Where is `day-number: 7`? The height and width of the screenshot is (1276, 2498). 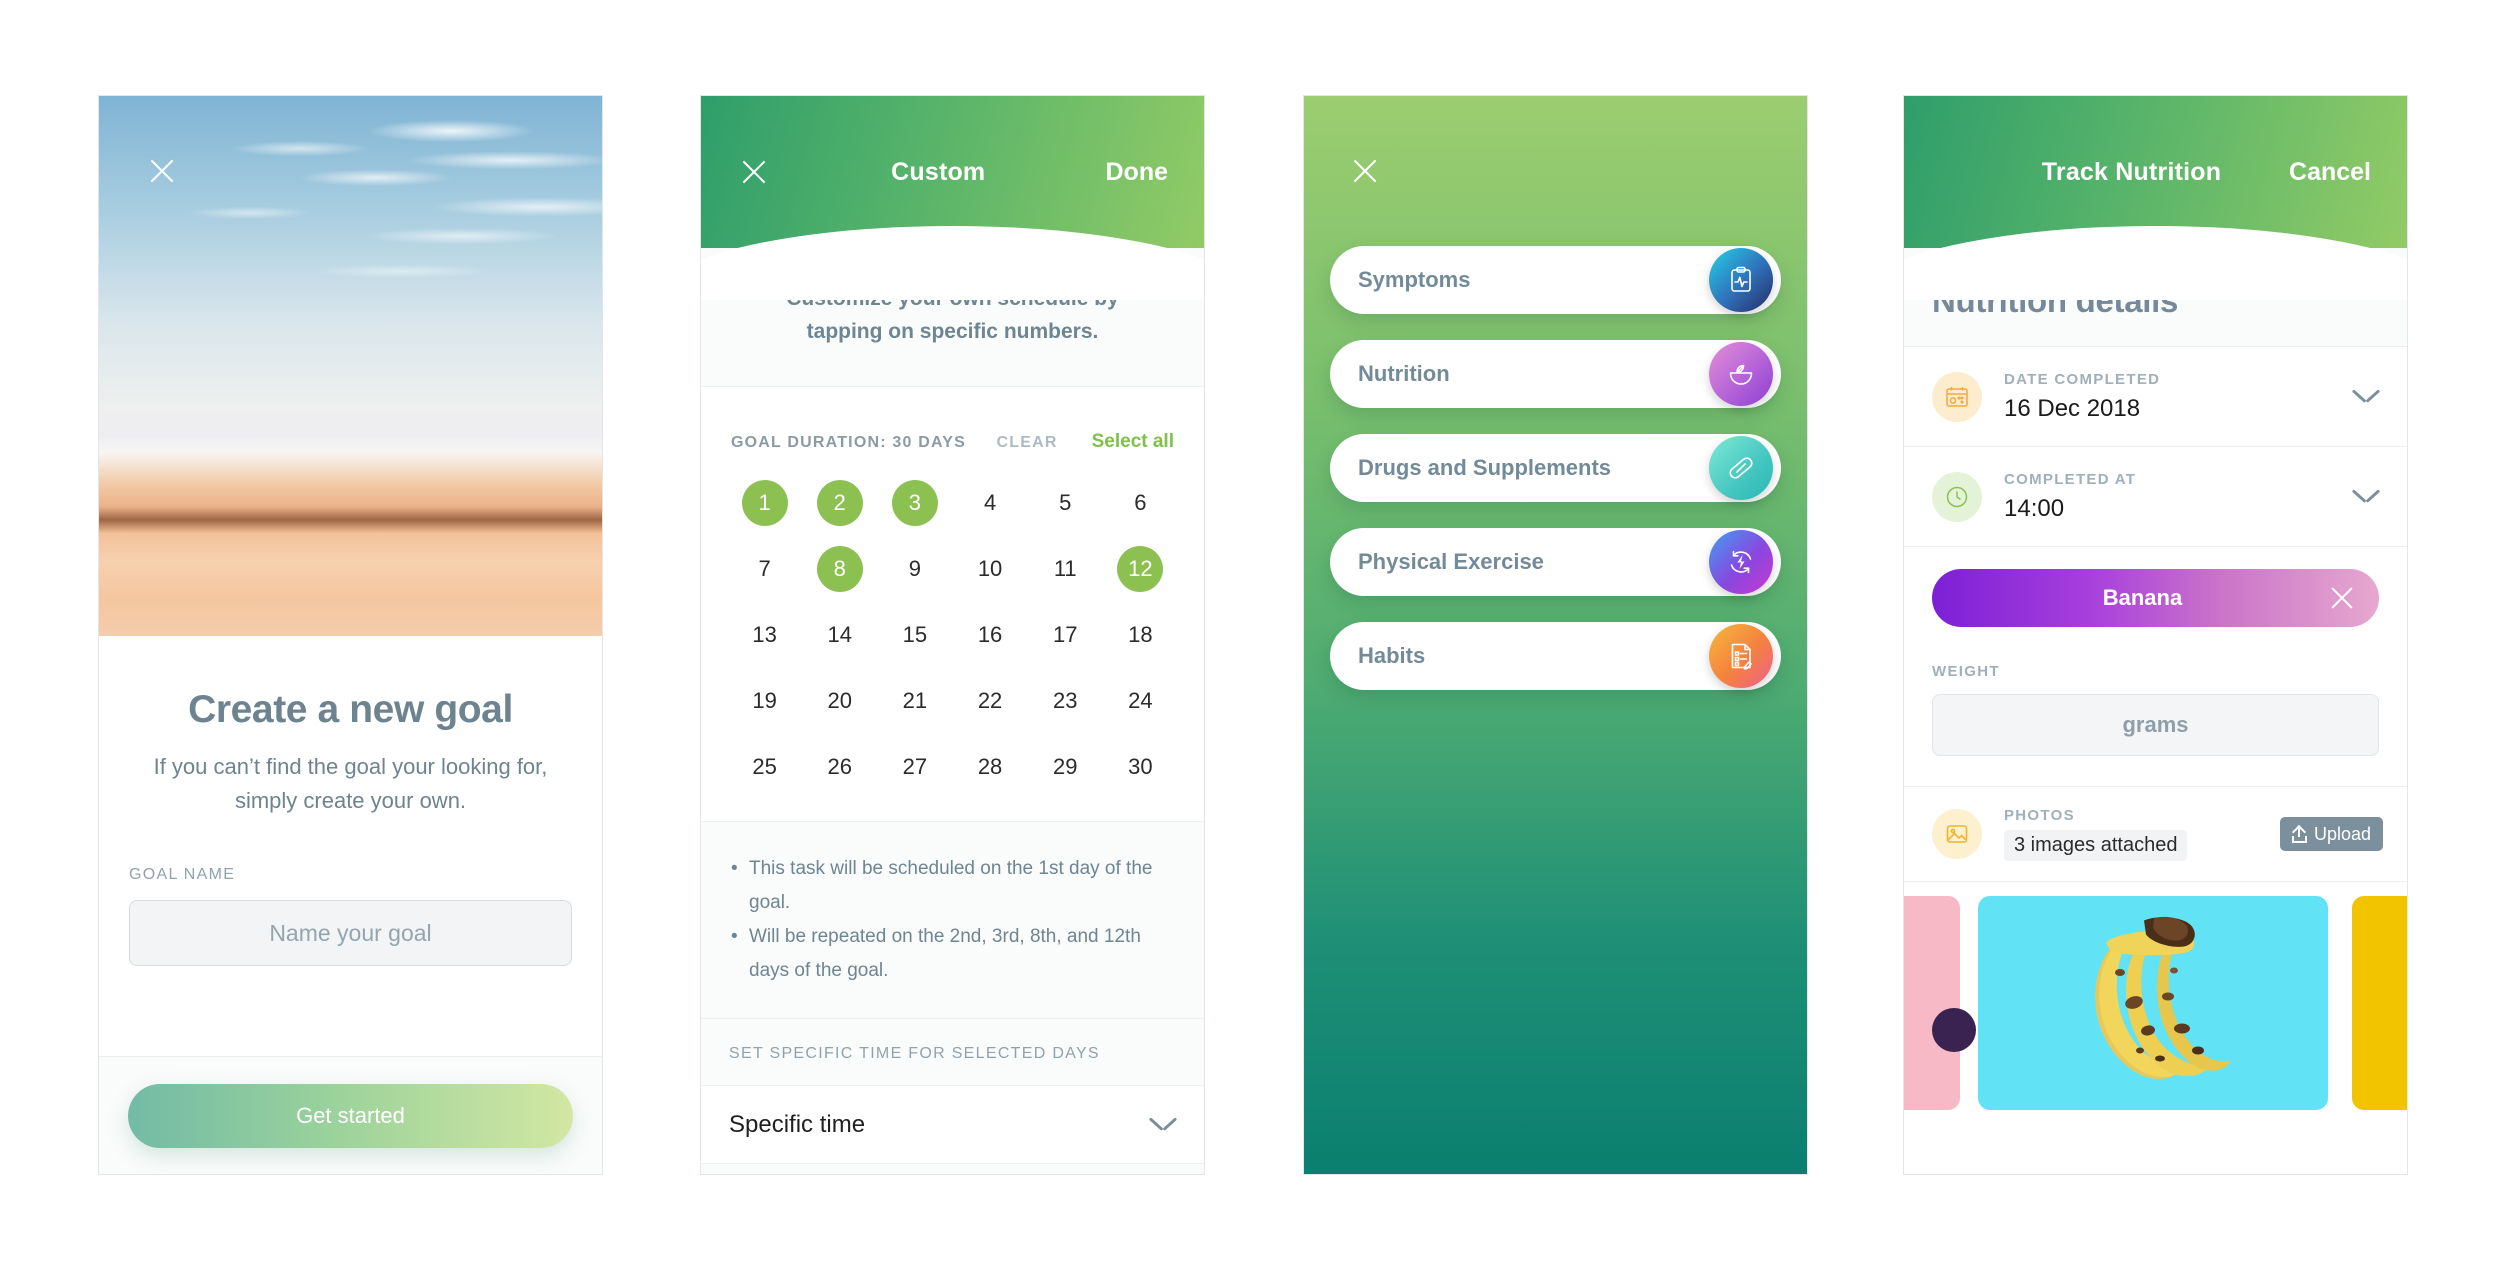 day-number: 7 is located at coordinates (764, 568).